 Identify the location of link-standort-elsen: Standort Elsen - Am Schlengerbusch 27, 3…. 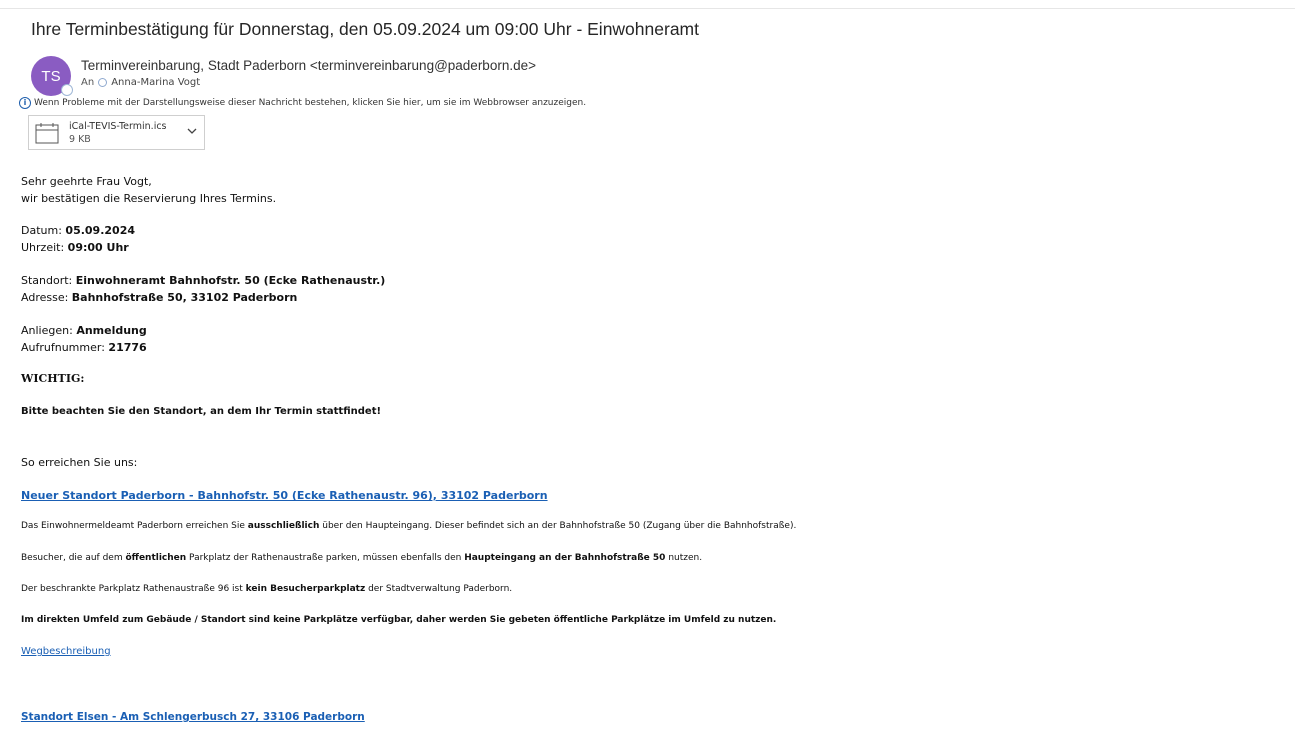
(193, 717).